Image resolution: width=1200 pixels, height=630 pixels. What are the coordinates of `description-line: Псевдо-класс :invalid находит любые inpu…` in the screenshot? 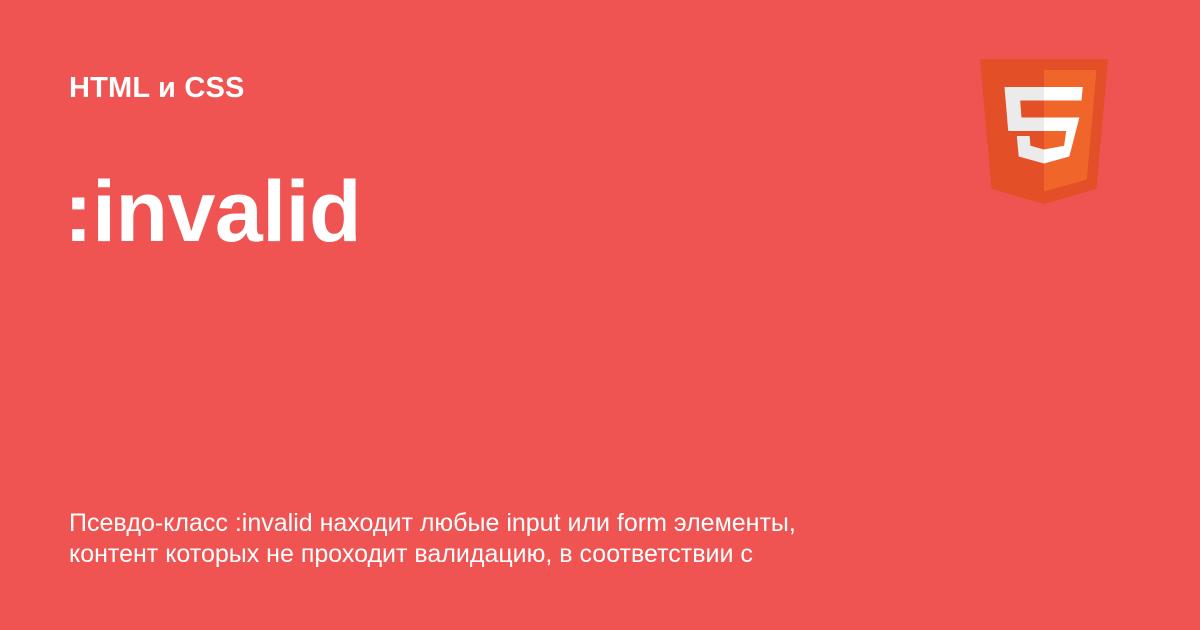 It's located at (432, 523).